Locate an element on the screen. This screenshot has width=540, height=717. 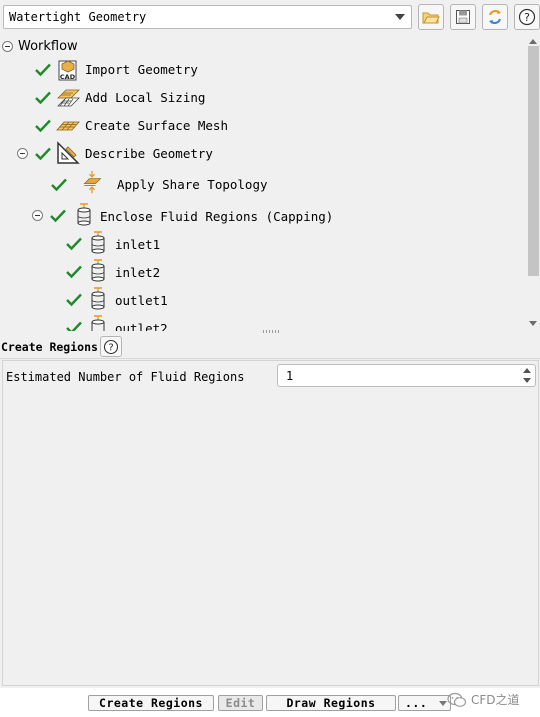
help-button: ? is located at coordinates (527, 17).